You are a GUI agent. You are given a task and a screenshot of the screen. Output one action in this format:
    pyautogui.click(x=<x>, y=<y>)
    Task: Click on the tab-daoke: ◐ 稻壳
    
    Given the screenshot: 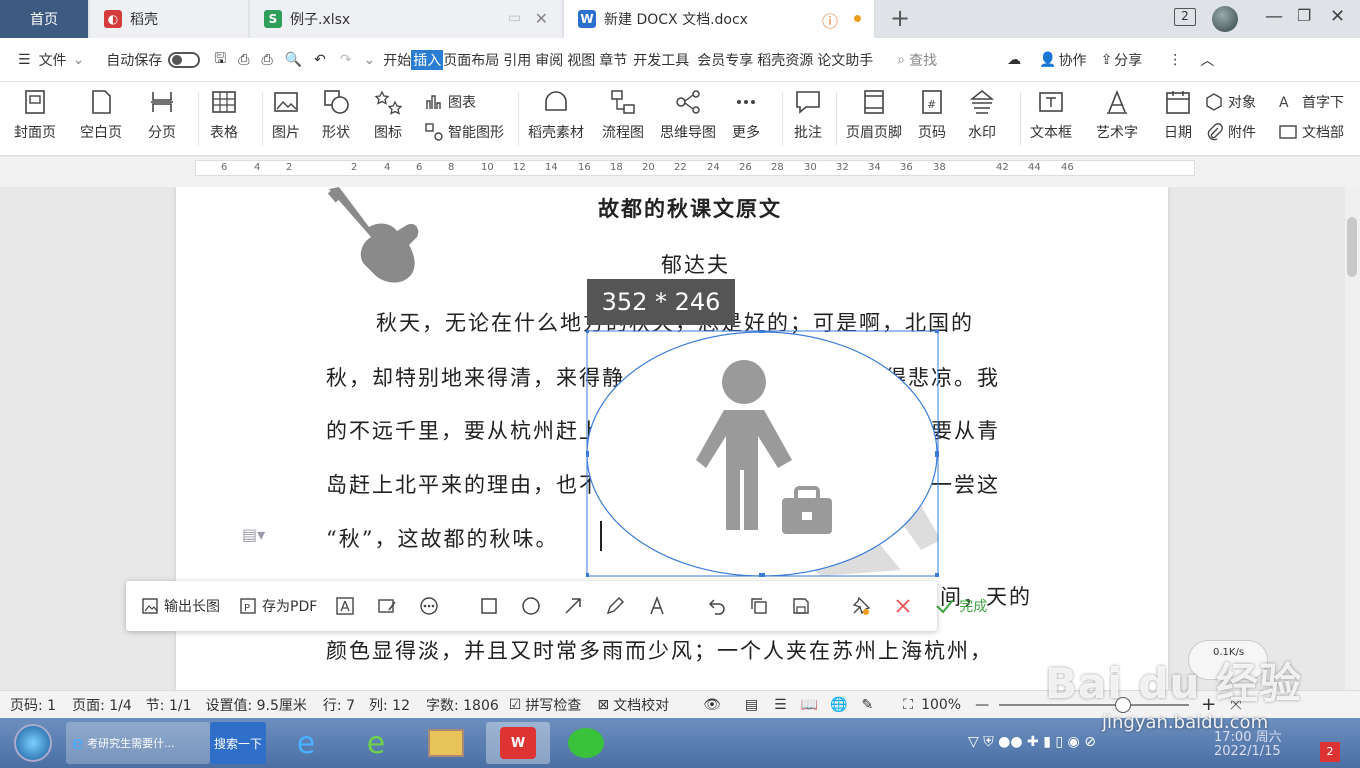 What is the action you would take?
    pyautogui.click(x=169, y=19)
    